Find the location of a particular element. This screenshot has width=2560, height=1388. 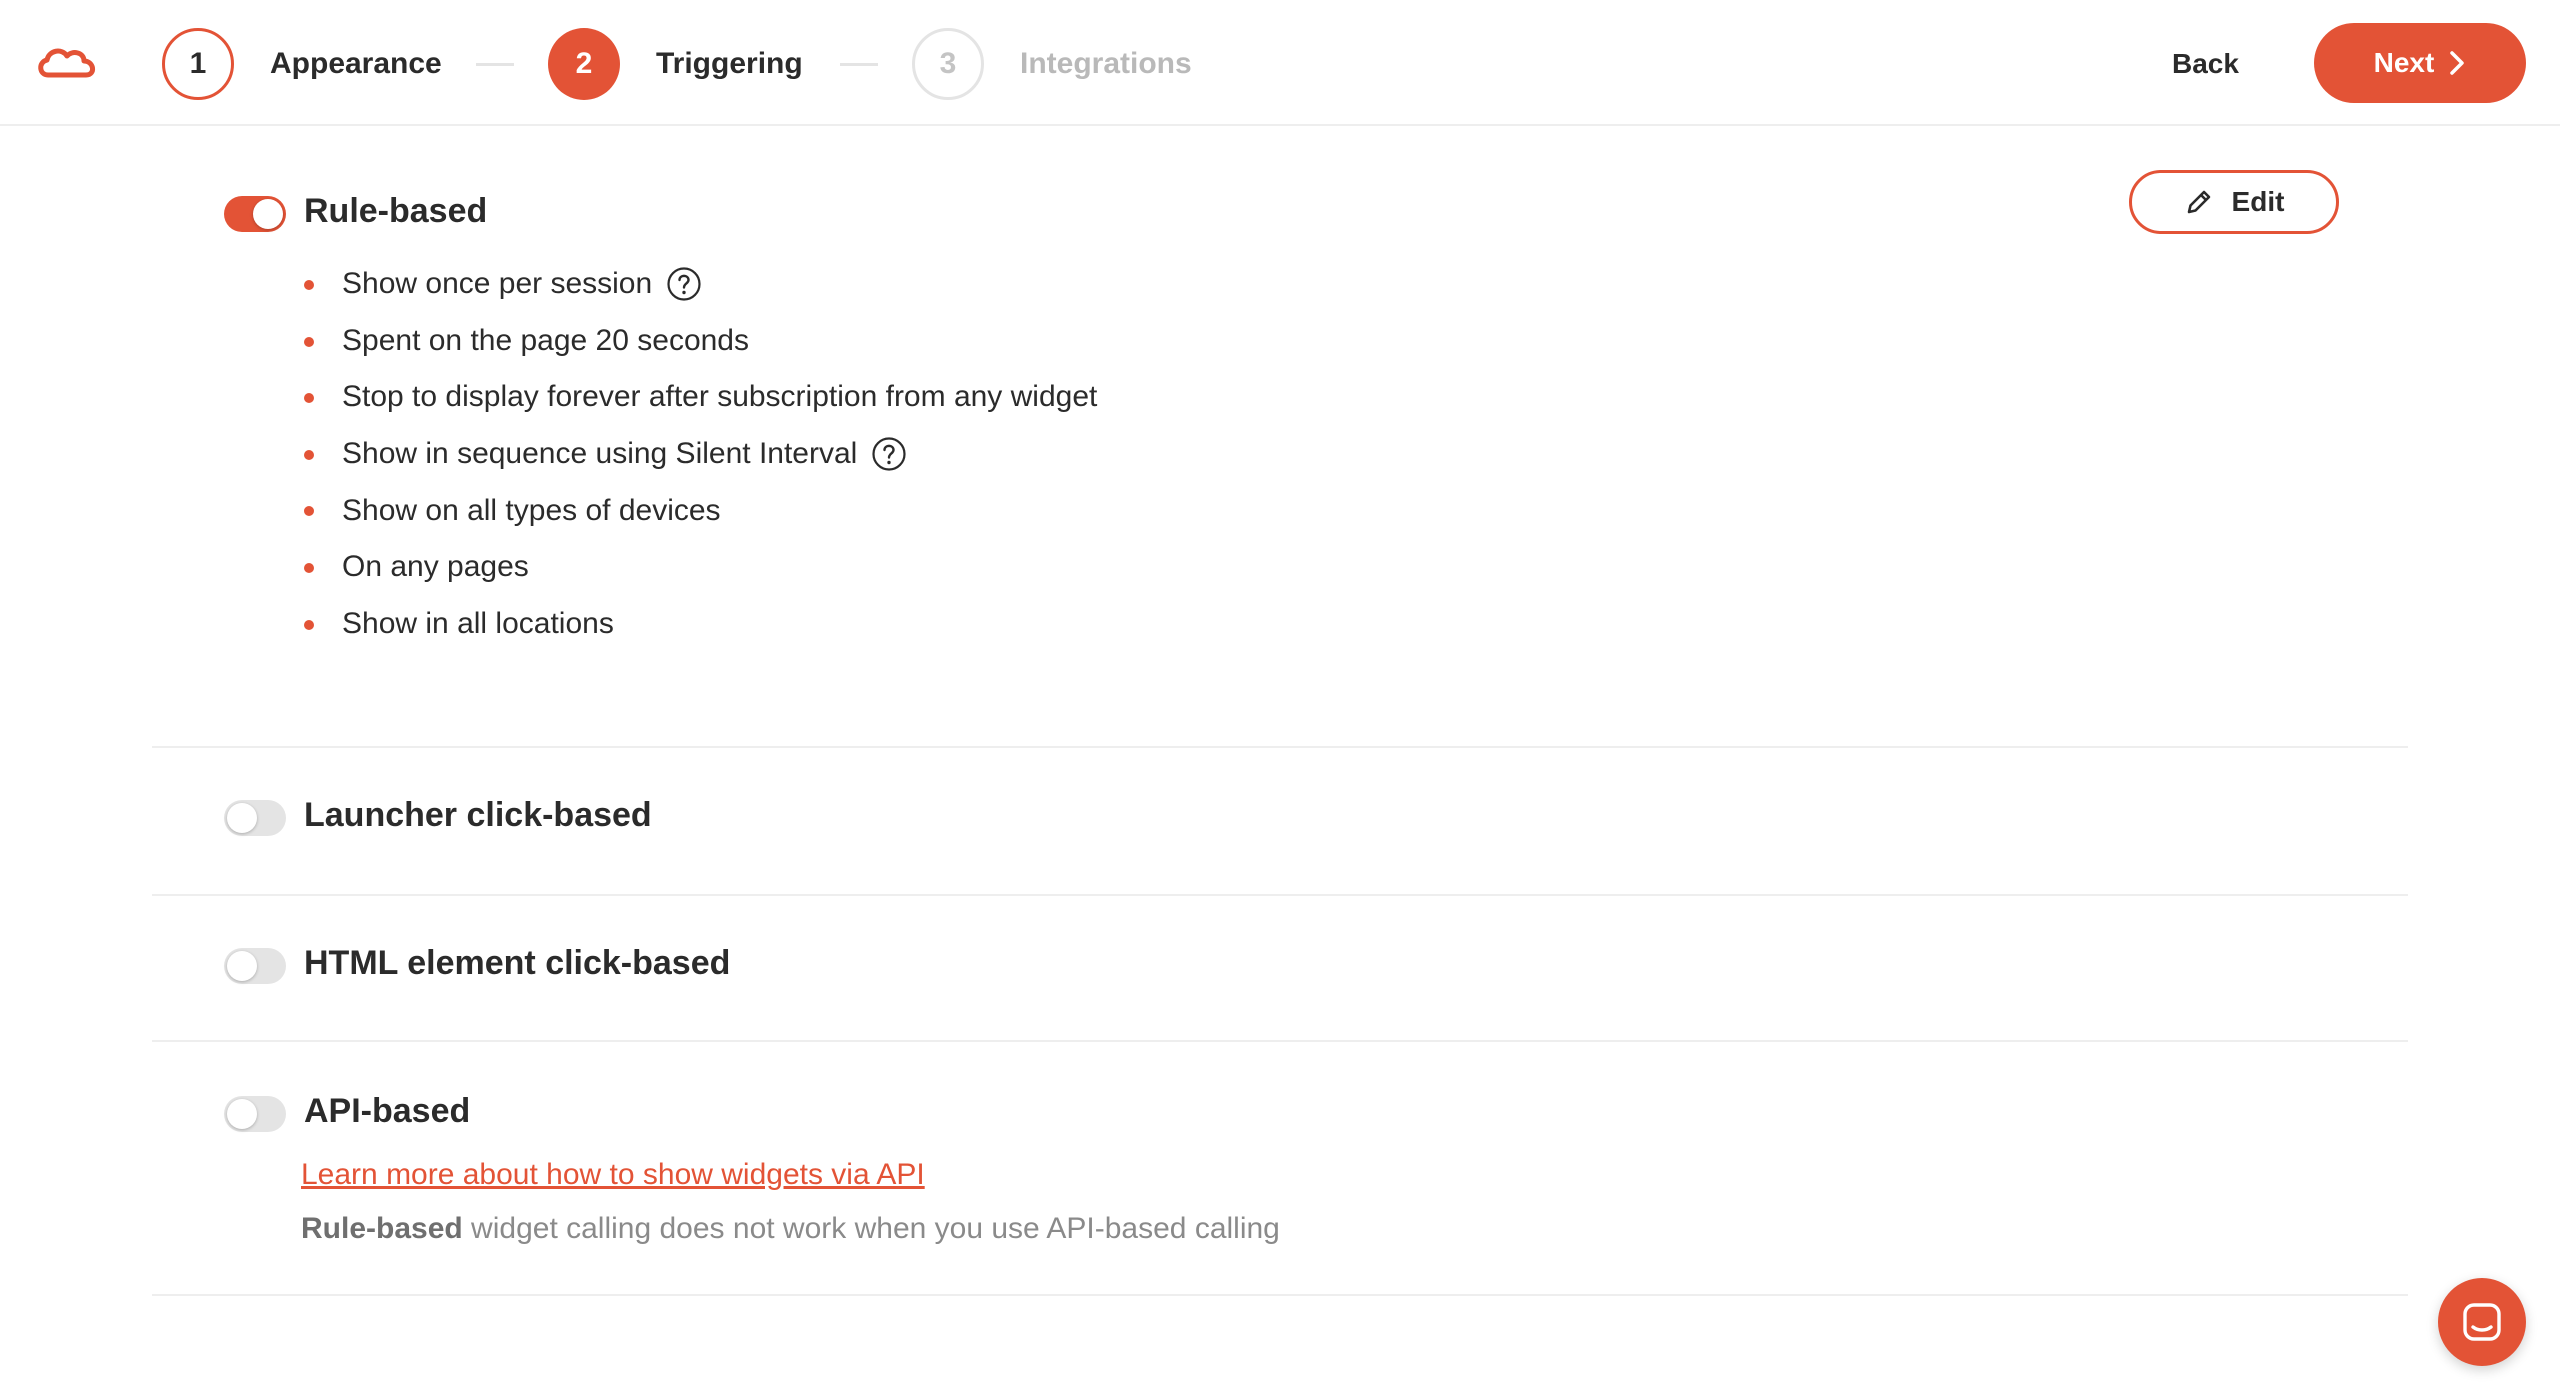

next-button: Next is located at coordinates (2420, 63).